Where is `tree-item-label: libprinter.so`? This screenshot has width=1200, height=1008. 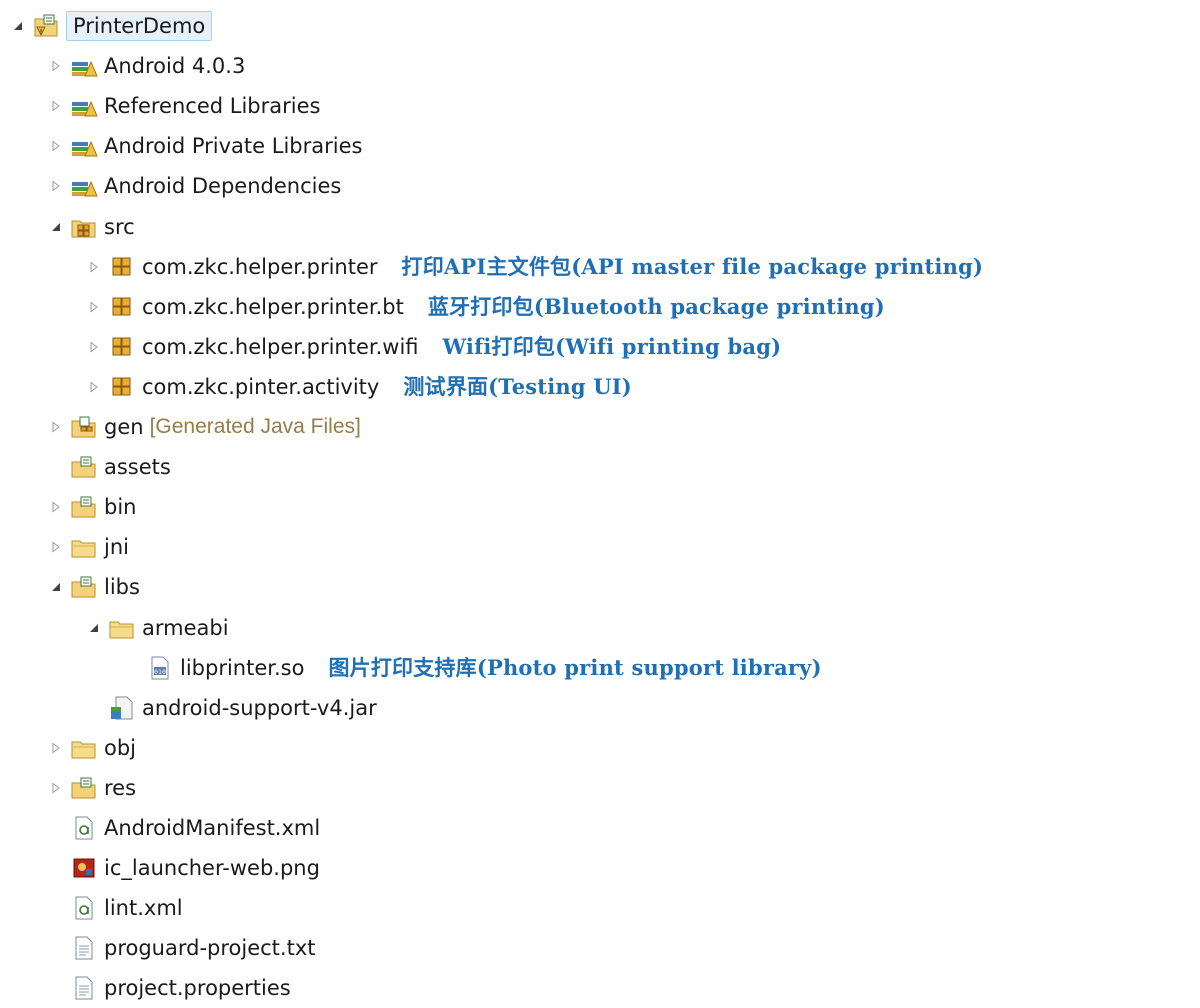
tree-item-label: libprinter.so is located at coordinates (242, 667).